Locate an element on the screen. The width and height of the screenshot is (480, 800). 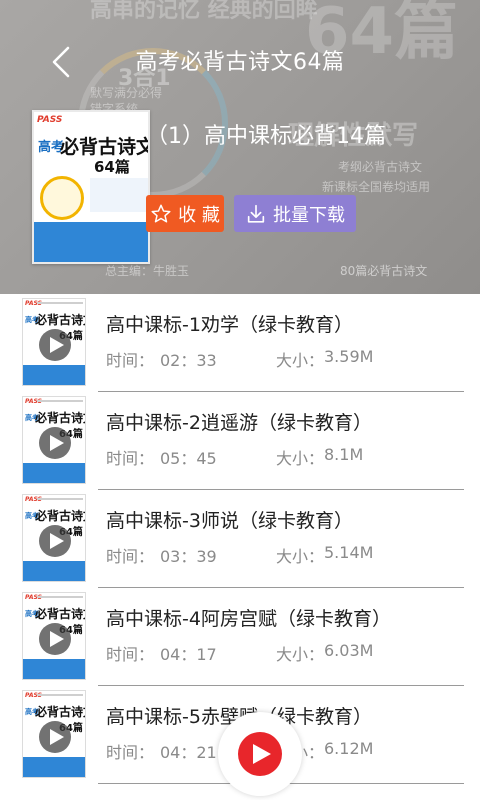
batch-download-button: 批量下载 is located at coordinates (295, 213).